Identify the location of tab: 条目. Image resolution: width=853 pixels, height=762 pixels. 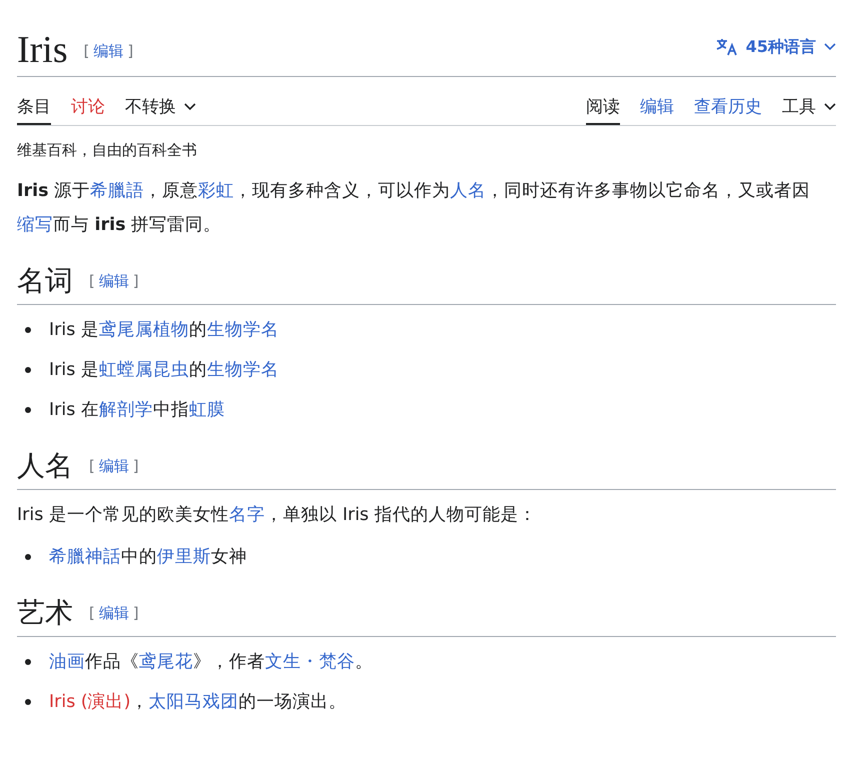
(34, 106).